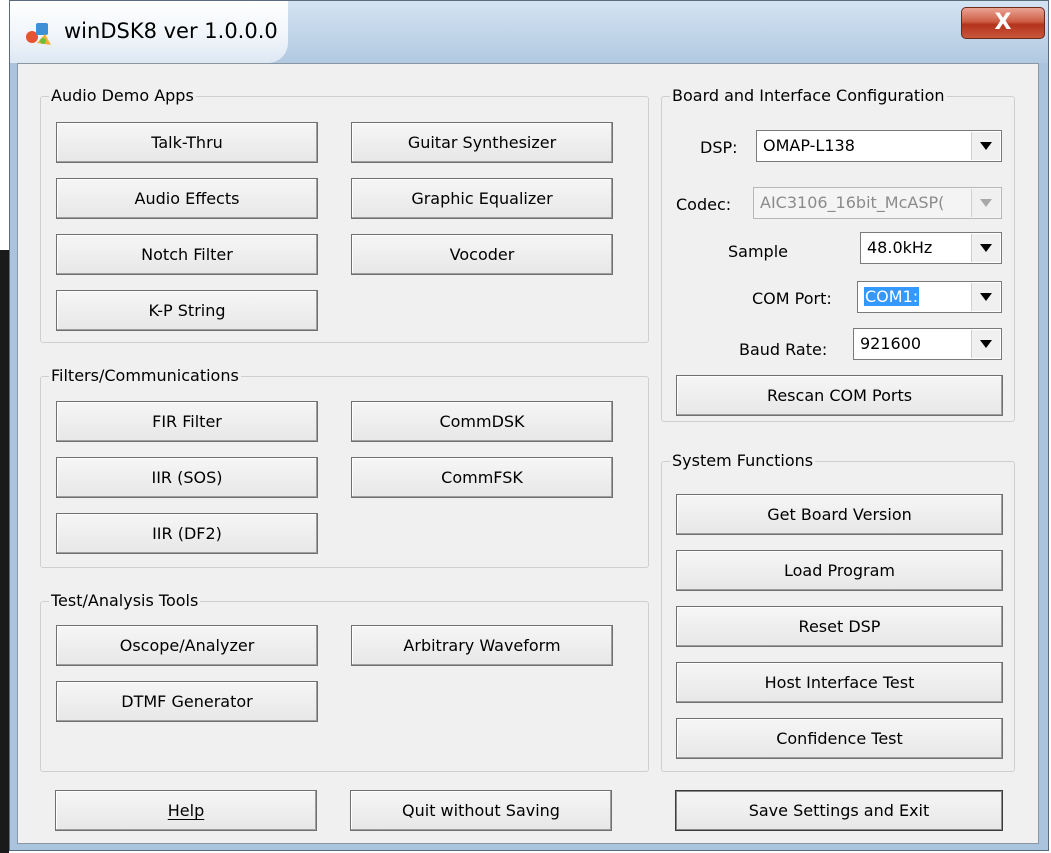 The width and height of the screenshot is (1051, 853). I want to click on arbitrary-waveform-button: Arbitrary Waveform, so click(482, 645).